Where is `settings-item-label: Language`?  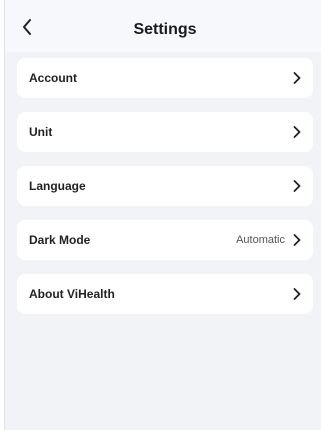
settings-item-label: Language is located at coordinates (57, 186).